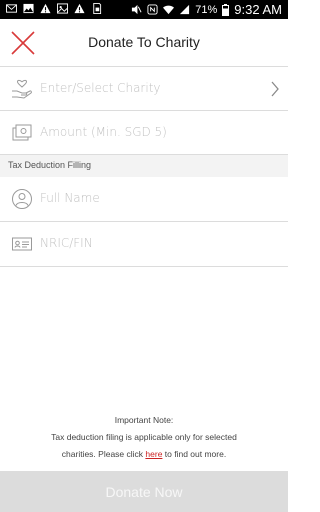 The image size is (320, 512). Describe the element at coordinates (70, 198) in the screenshot. I see `fullname-input: Full Name` at that location.